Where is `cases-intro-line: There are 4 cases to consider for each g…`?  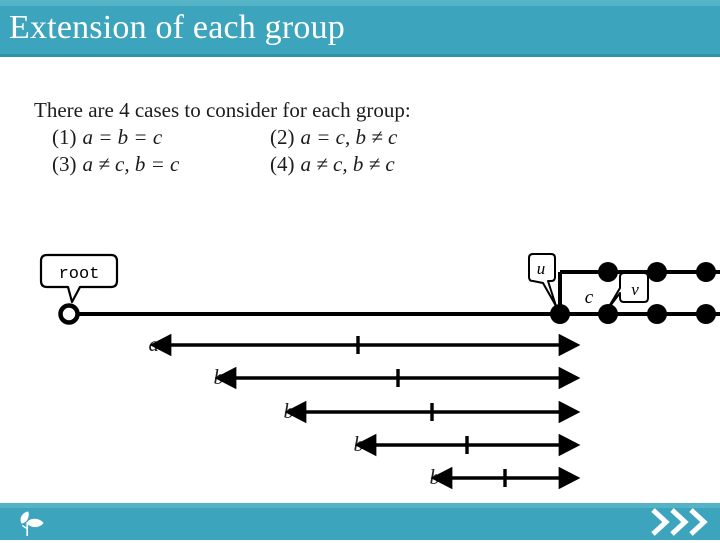 cases-intro-line: There are 4 cases to consider for each g… is located at coordinates (222, 110).